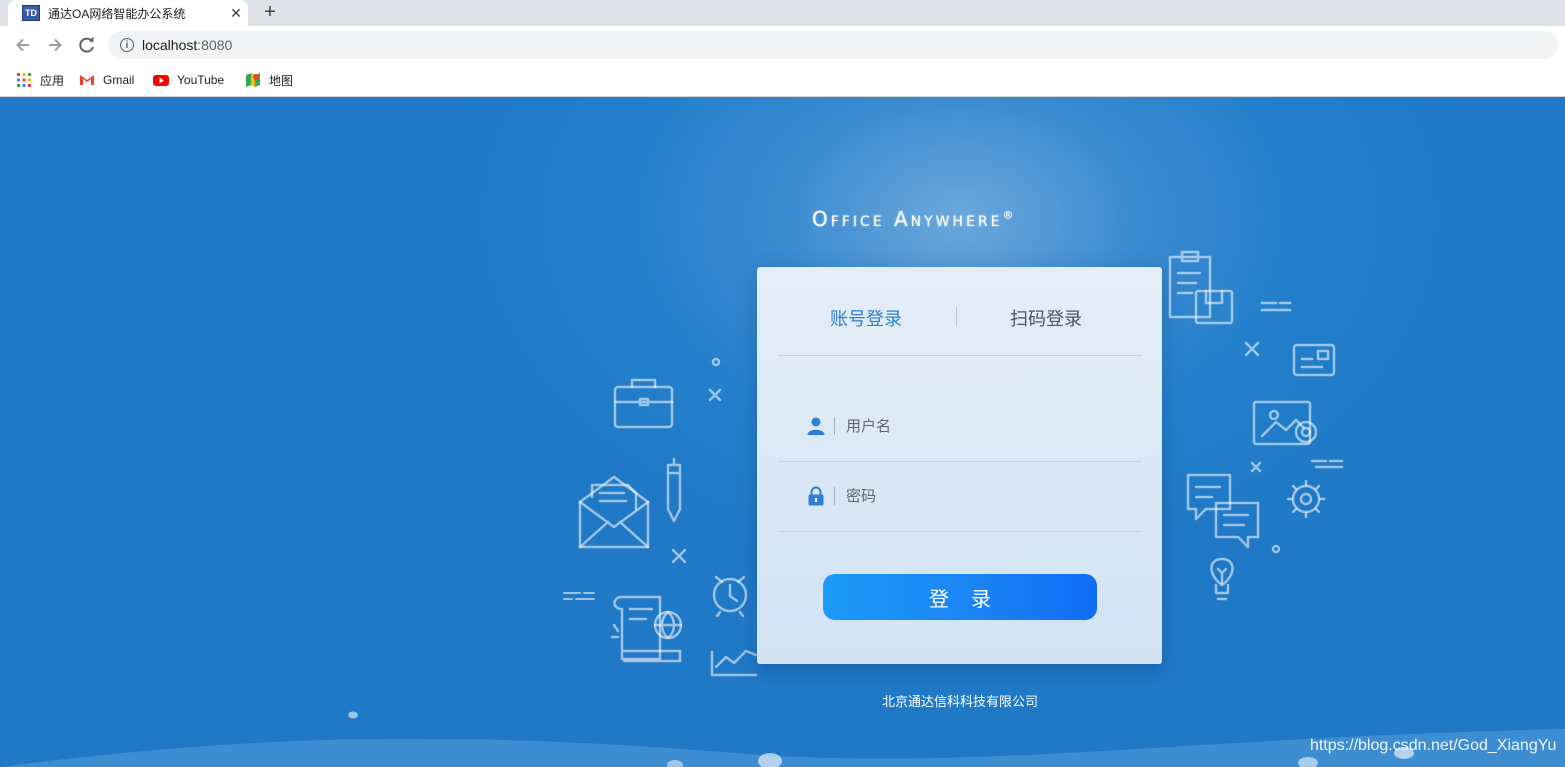 The height and width of the screenshot is (767, 1565). What do you see at coordinates (1222, 579) in the screenshot?
I see `lightbulb-icon` at bounding box center [1222, 579].